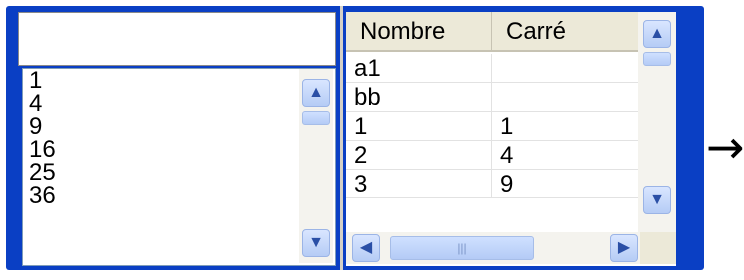 The image size is (744, 280). What do you see at coordinates (160, 150) in the screenshot?
I see `list-item: 16` at bounding box center [160, 150].